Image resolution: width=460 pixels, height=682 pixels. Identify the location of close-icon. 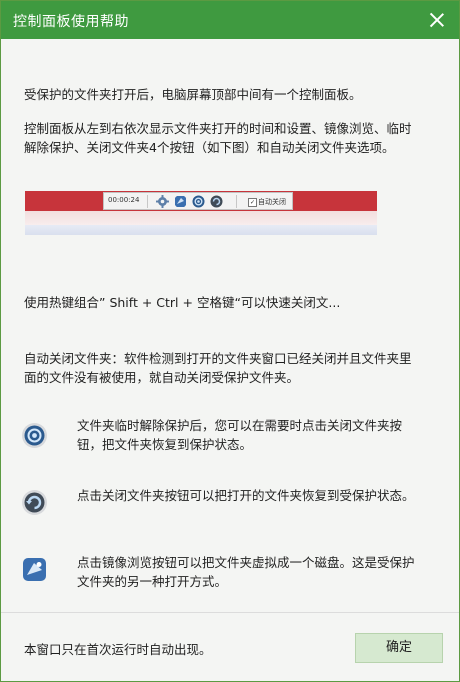
(437, 20).